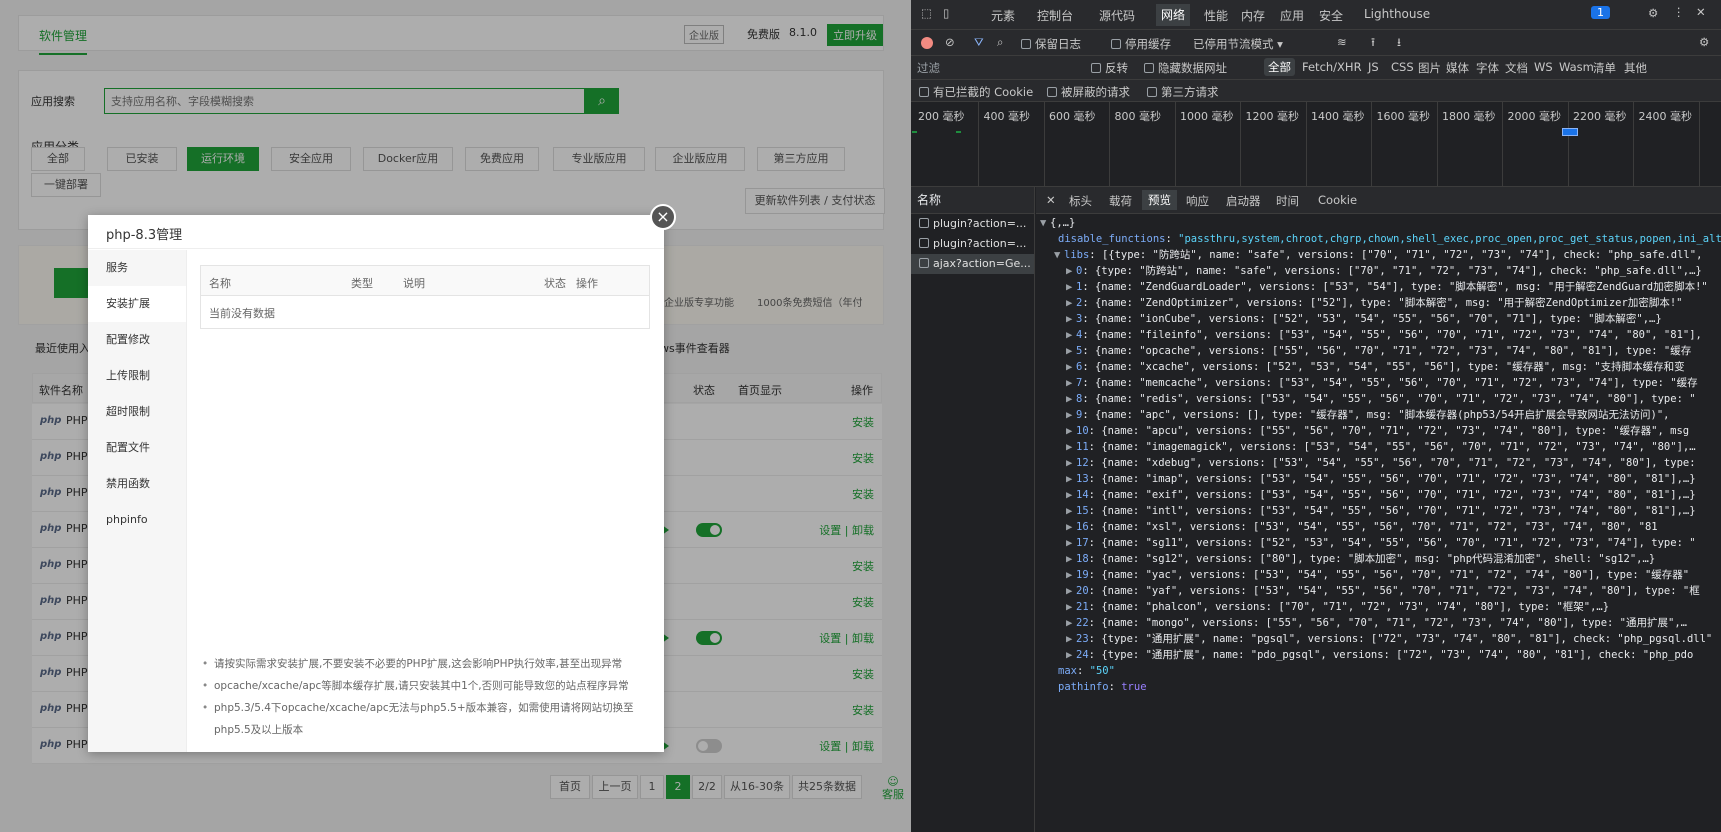  Describe the element at coordinates (1120, 201) in the screenshot. I see `detail-tab-1: 载荷` at that location.